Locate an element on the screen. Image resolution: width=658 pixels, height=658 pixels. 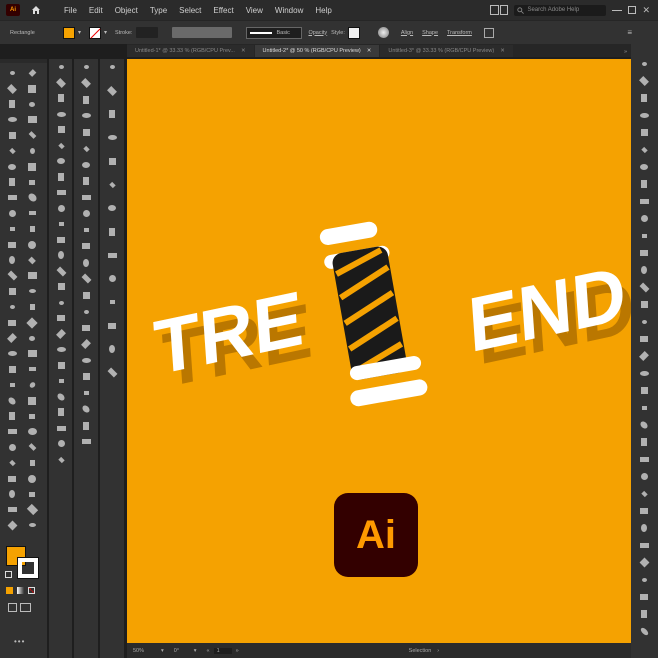
brush-field: Basic is located at coordinates (274, 32).